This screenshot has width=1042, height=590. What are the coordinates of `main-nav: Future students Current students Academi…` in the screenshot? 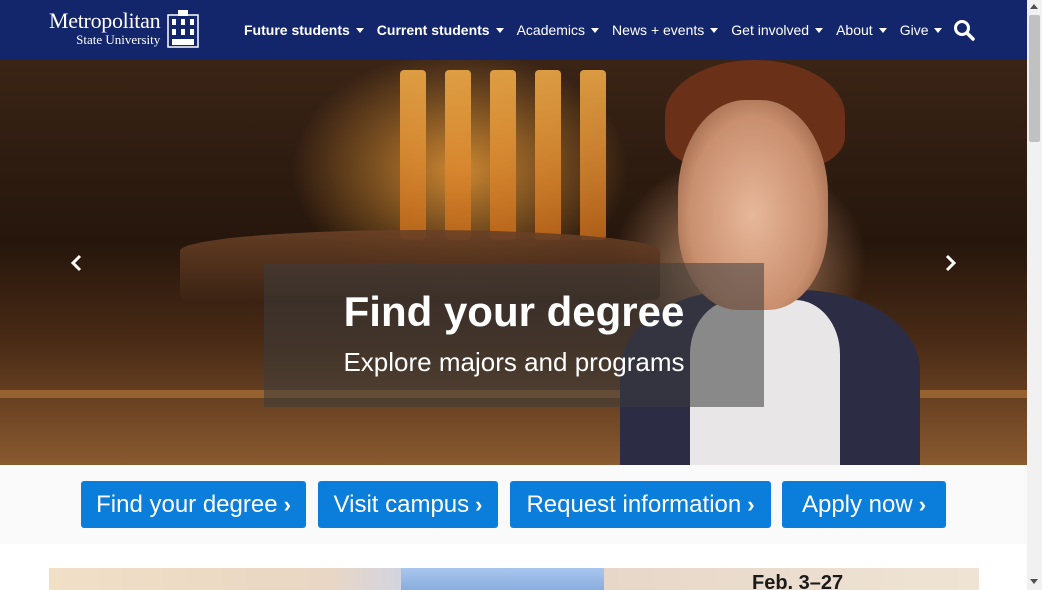 It's located at (599, 30).